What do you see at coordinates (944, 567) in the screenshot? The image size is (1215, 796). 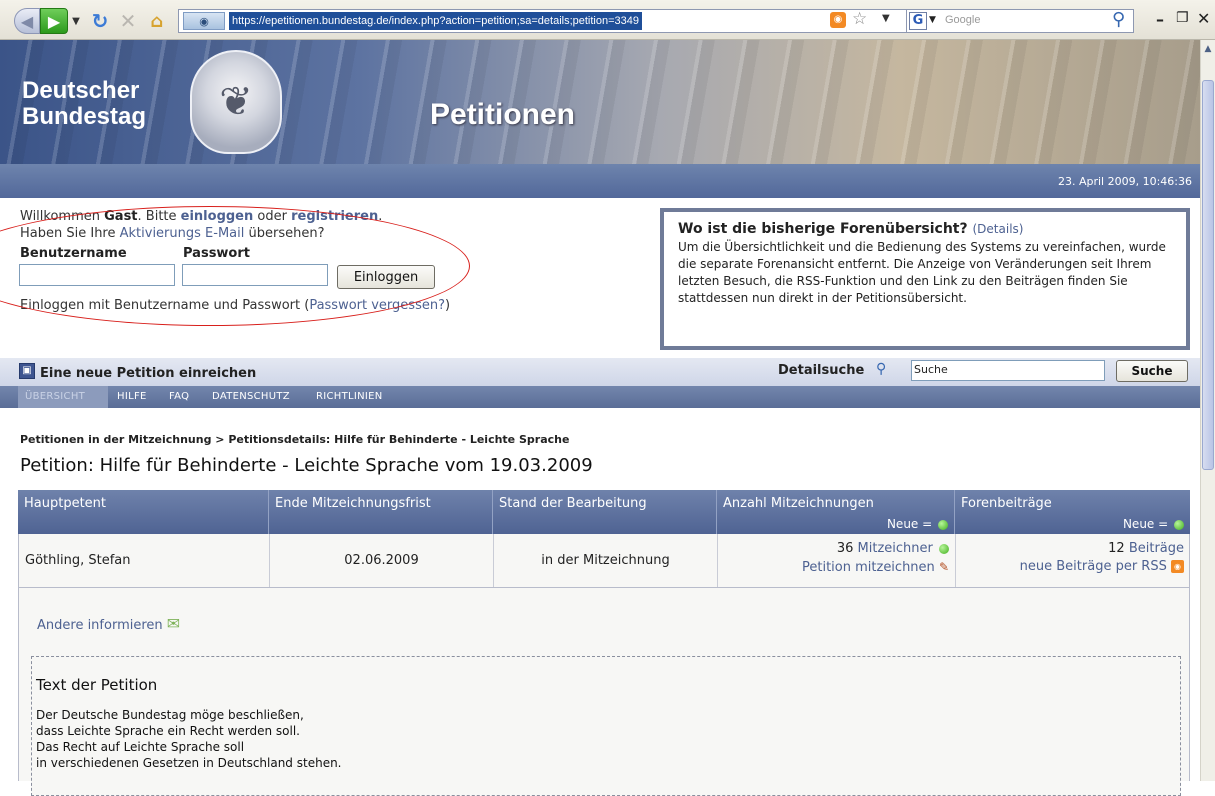 I see `pencil-icon: ✎` at bounding box center [944, 567].